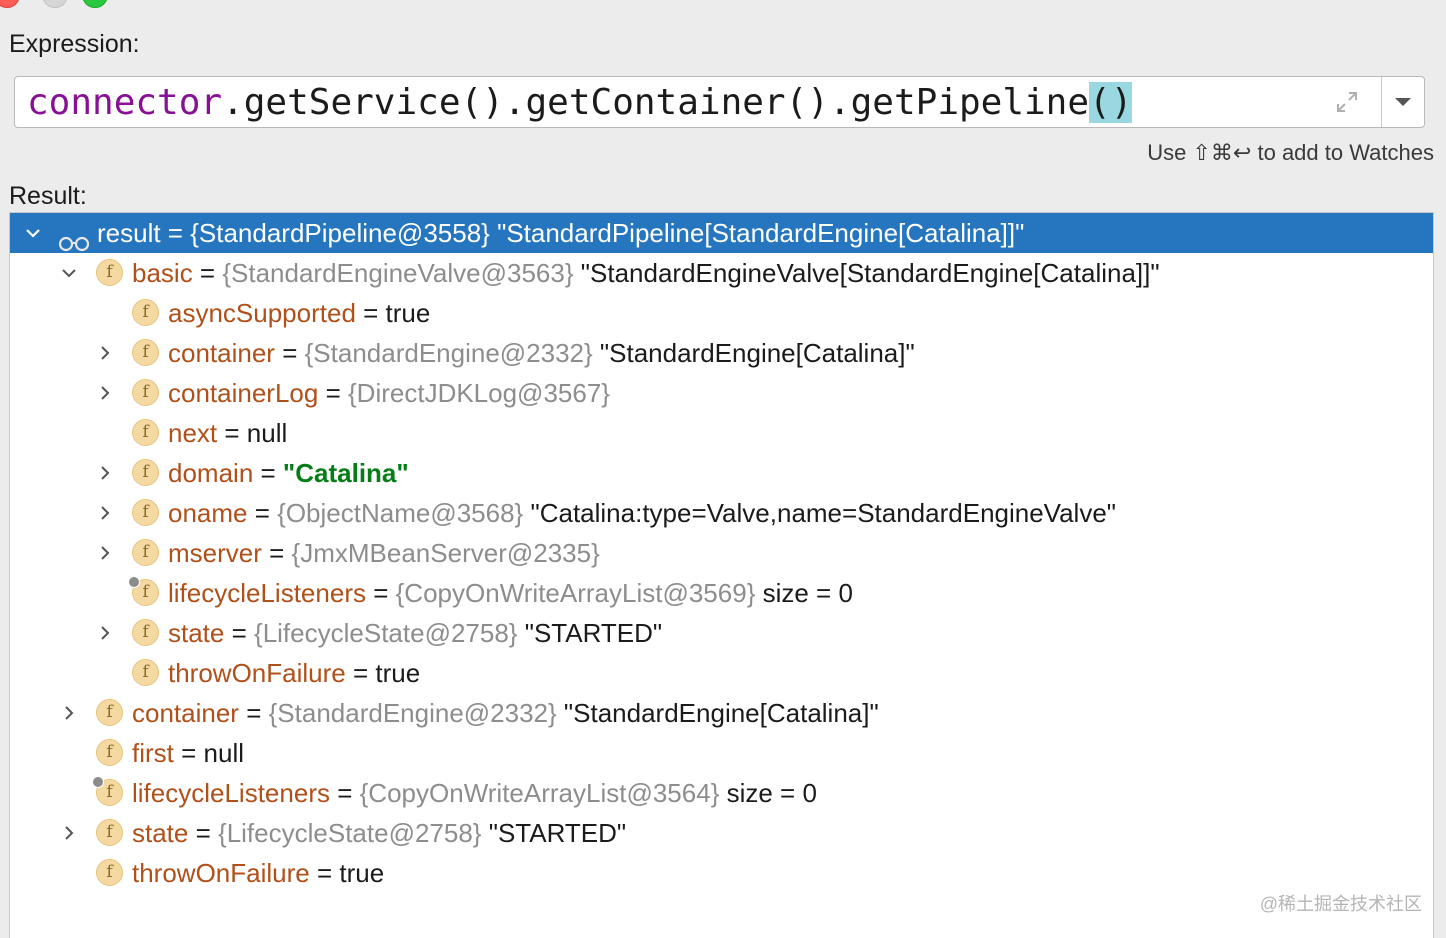 The image size is (1446, 938). Describe the element at coordinates (1347, 102) in the screenshot. I see `expand-editor-icon` at that location.